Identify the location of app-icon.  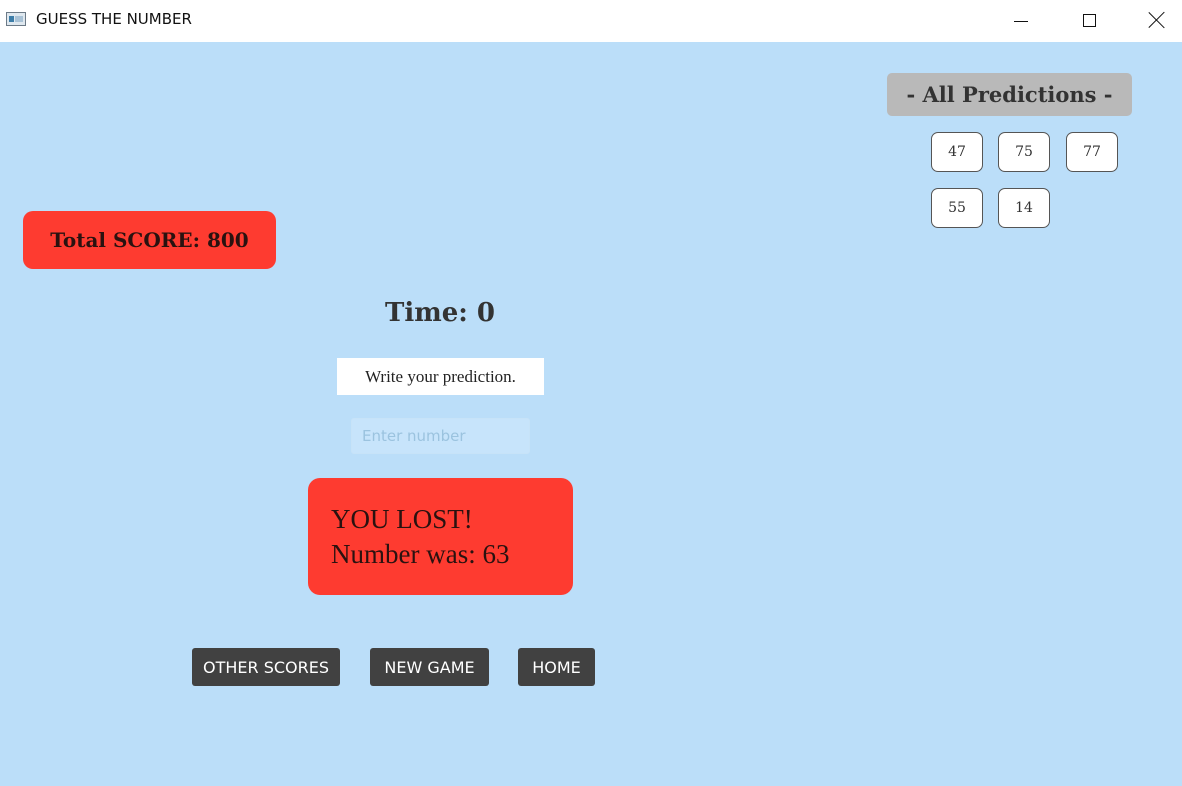
(16, 19).